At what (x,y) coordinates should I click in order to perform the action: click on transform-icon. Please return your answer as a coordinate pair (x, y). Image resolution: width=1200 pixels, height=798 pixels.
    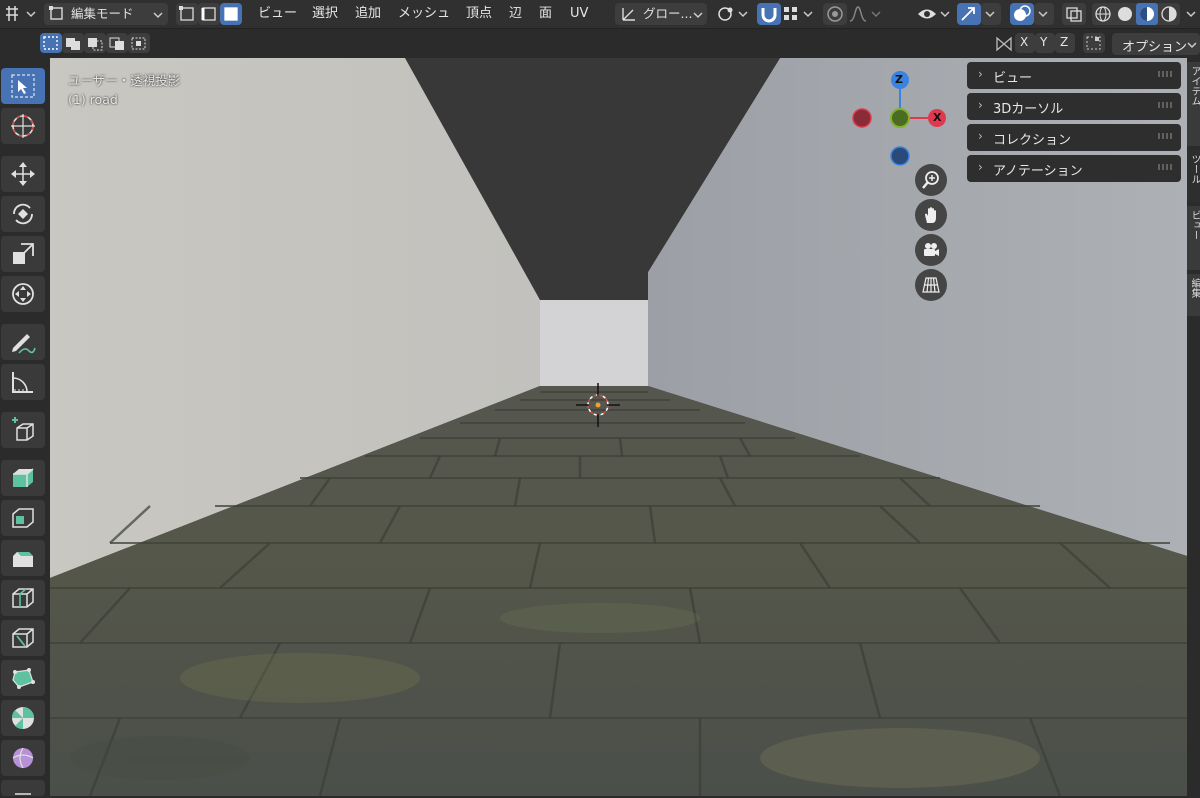
    Looking at the image, I should click on (23, 294).